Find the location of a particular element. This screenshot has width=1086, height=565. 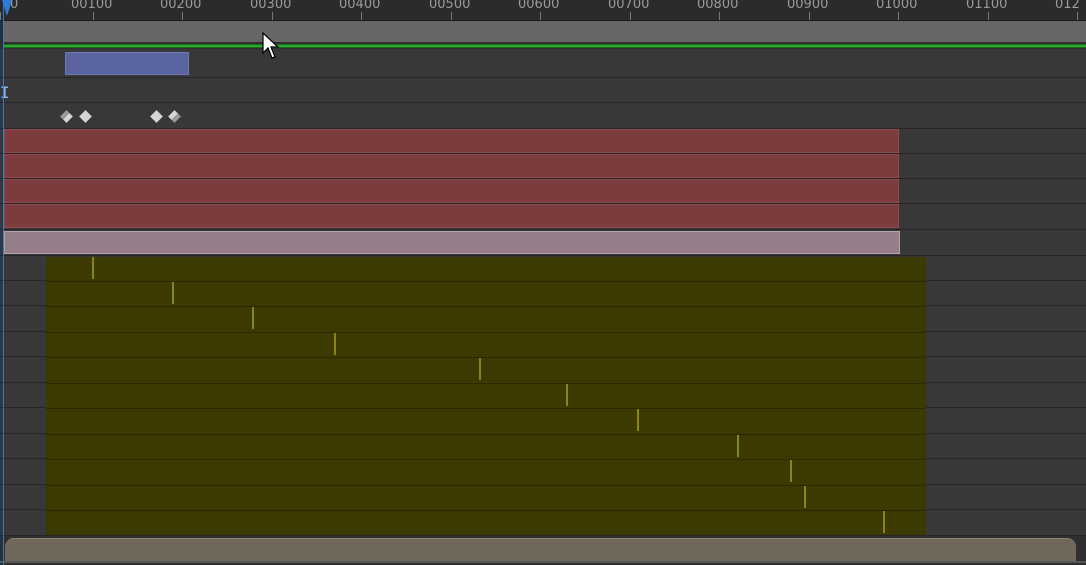

ruler-label: 01100 is located at coordinates (987, 6).